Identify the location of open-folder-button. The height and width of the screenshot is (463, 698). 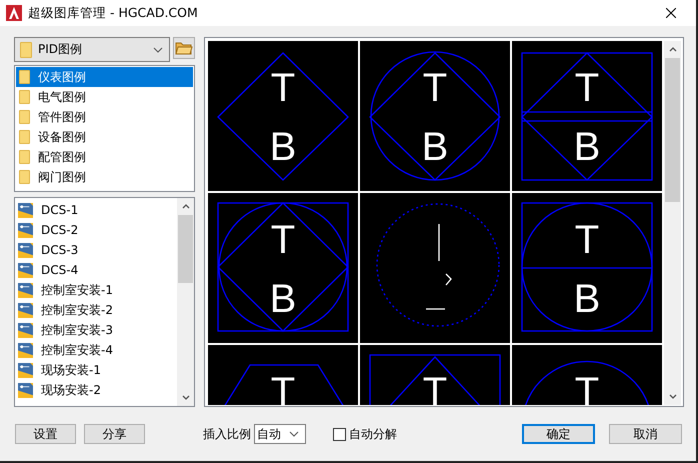
(184, 48).